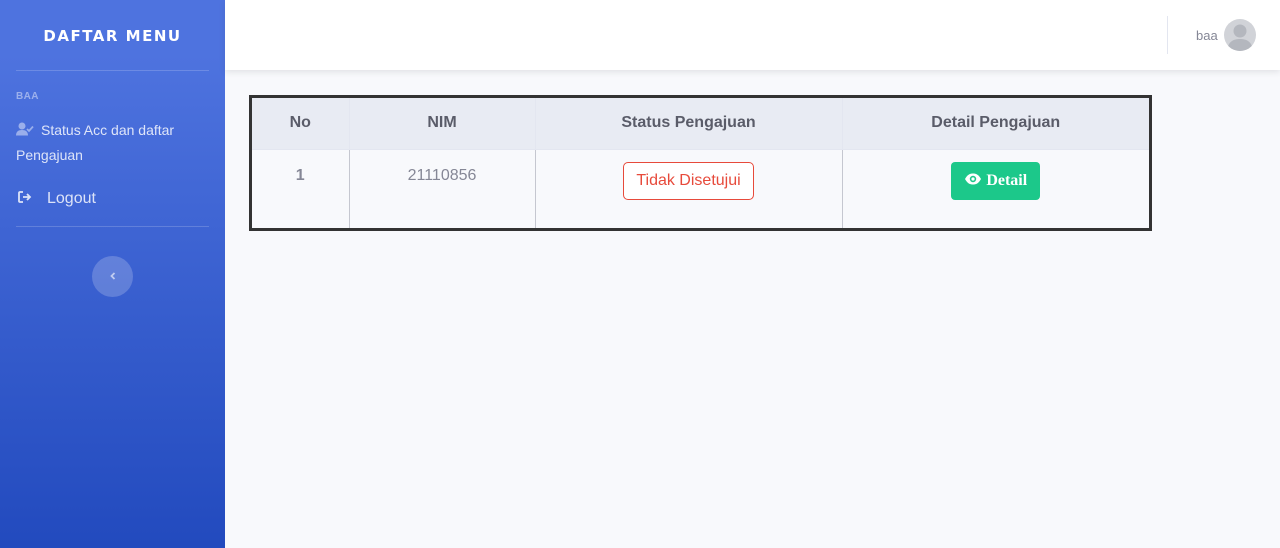 The image size is (1280, 548). I want to click on sign-out-icon, so click(25, 199).